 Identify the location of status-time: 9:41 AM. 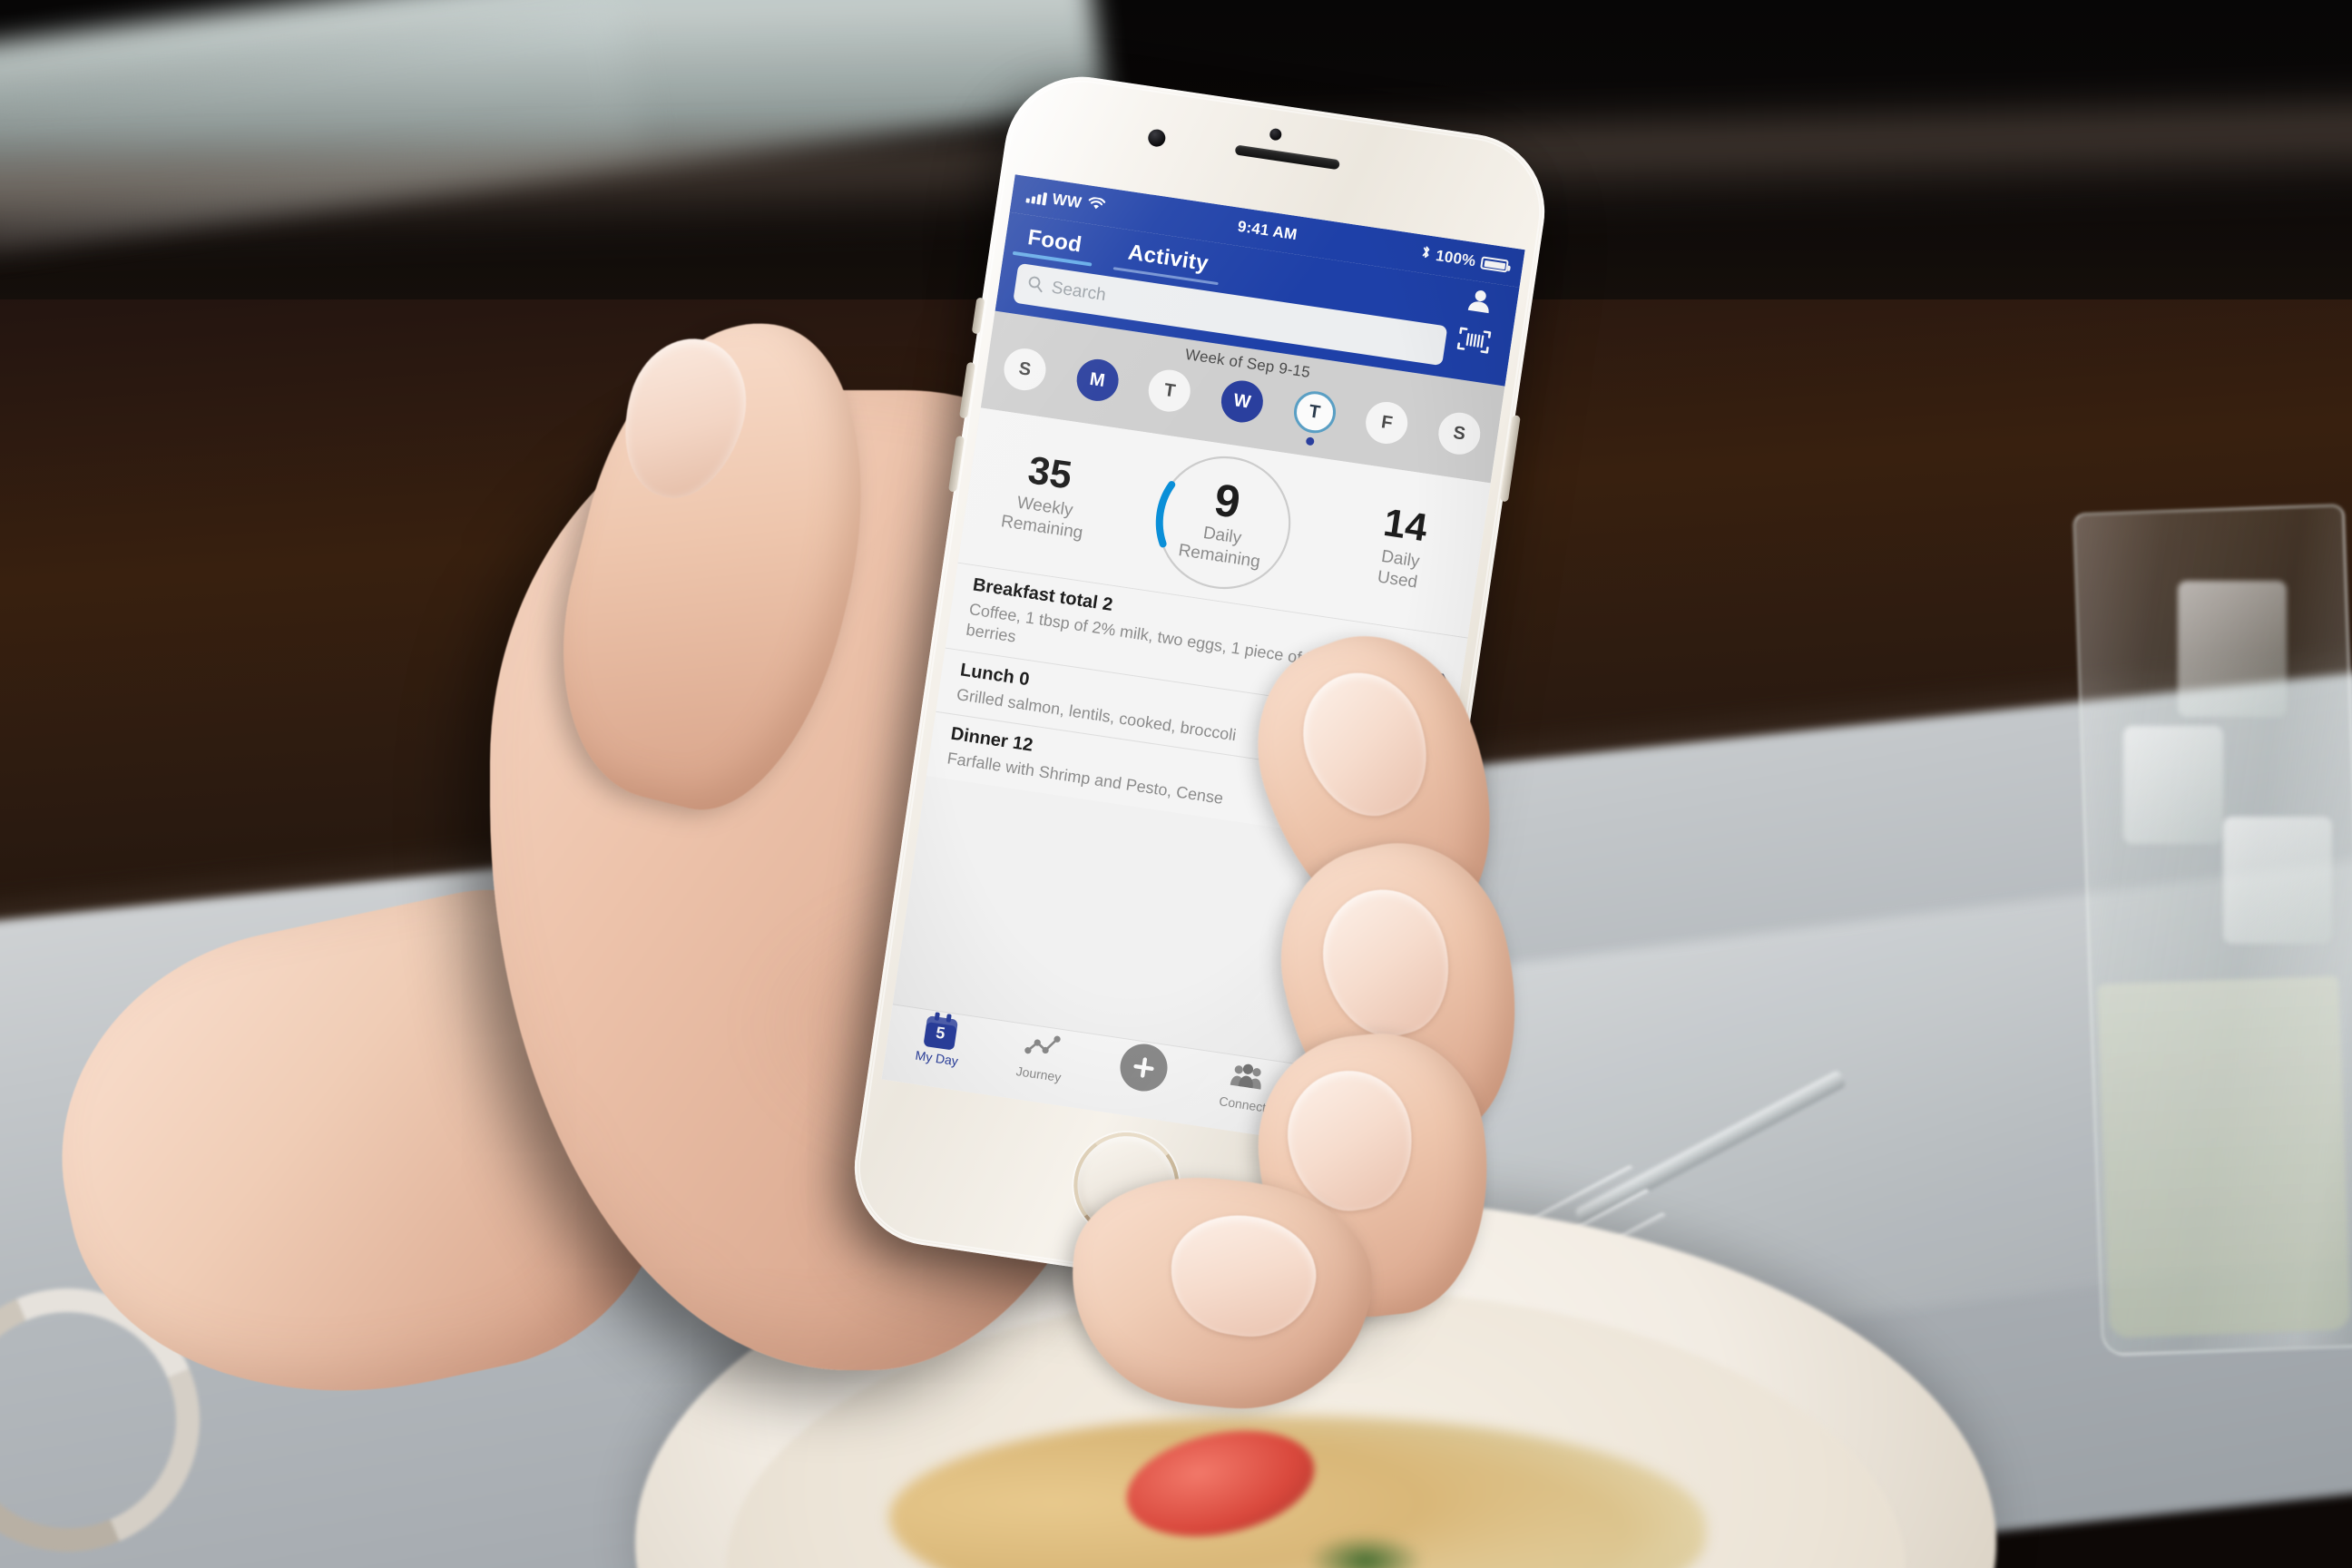
(1267, 230).